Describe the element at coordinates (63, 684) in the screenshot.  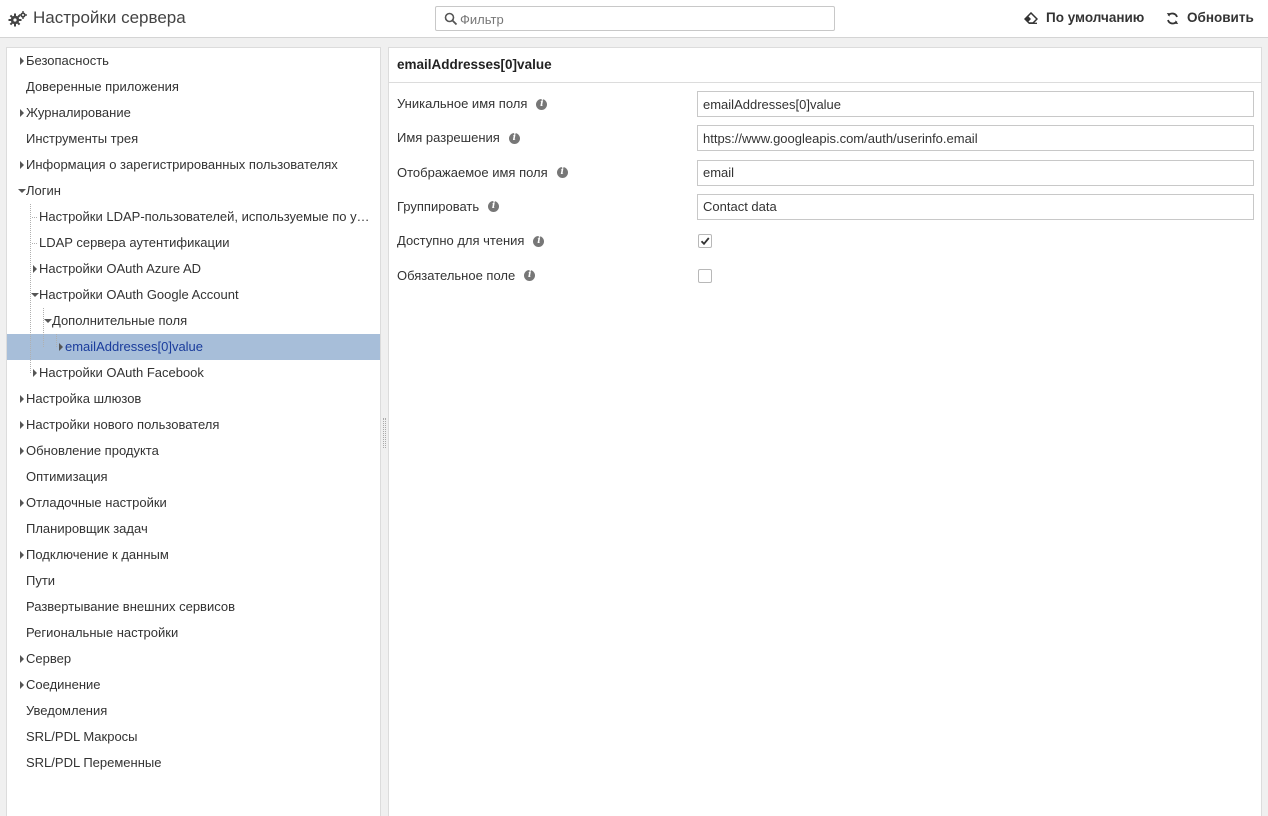
I see `tree-item-label: Соединение` at that location.